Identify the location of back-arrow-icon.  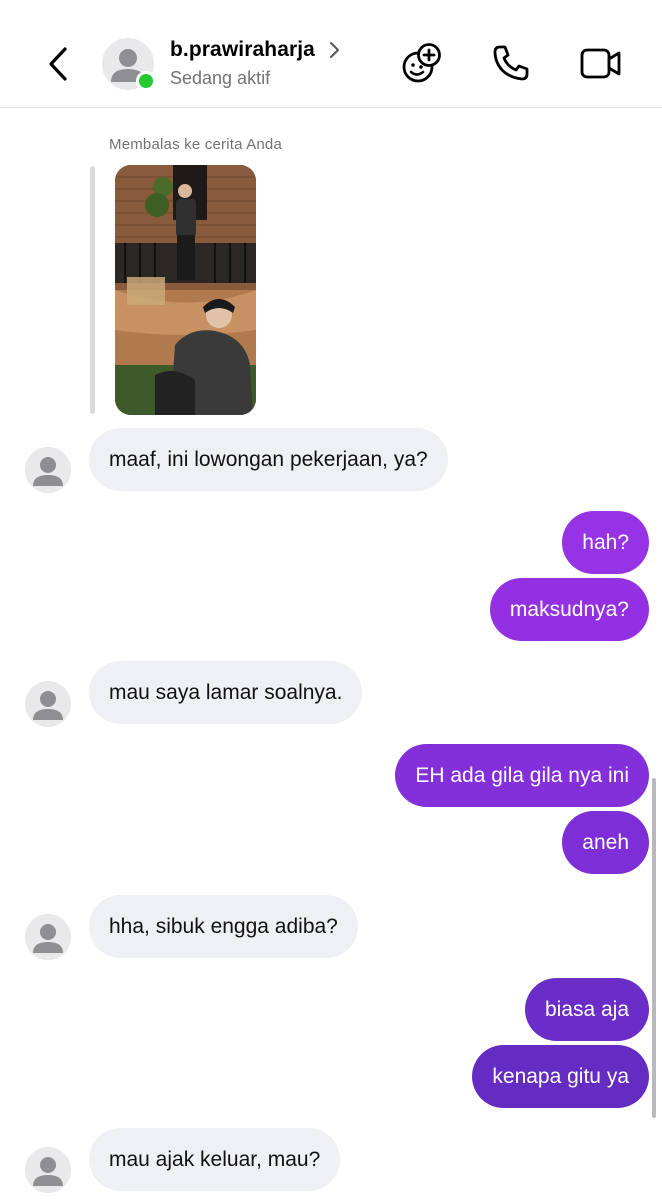
(58, 64).